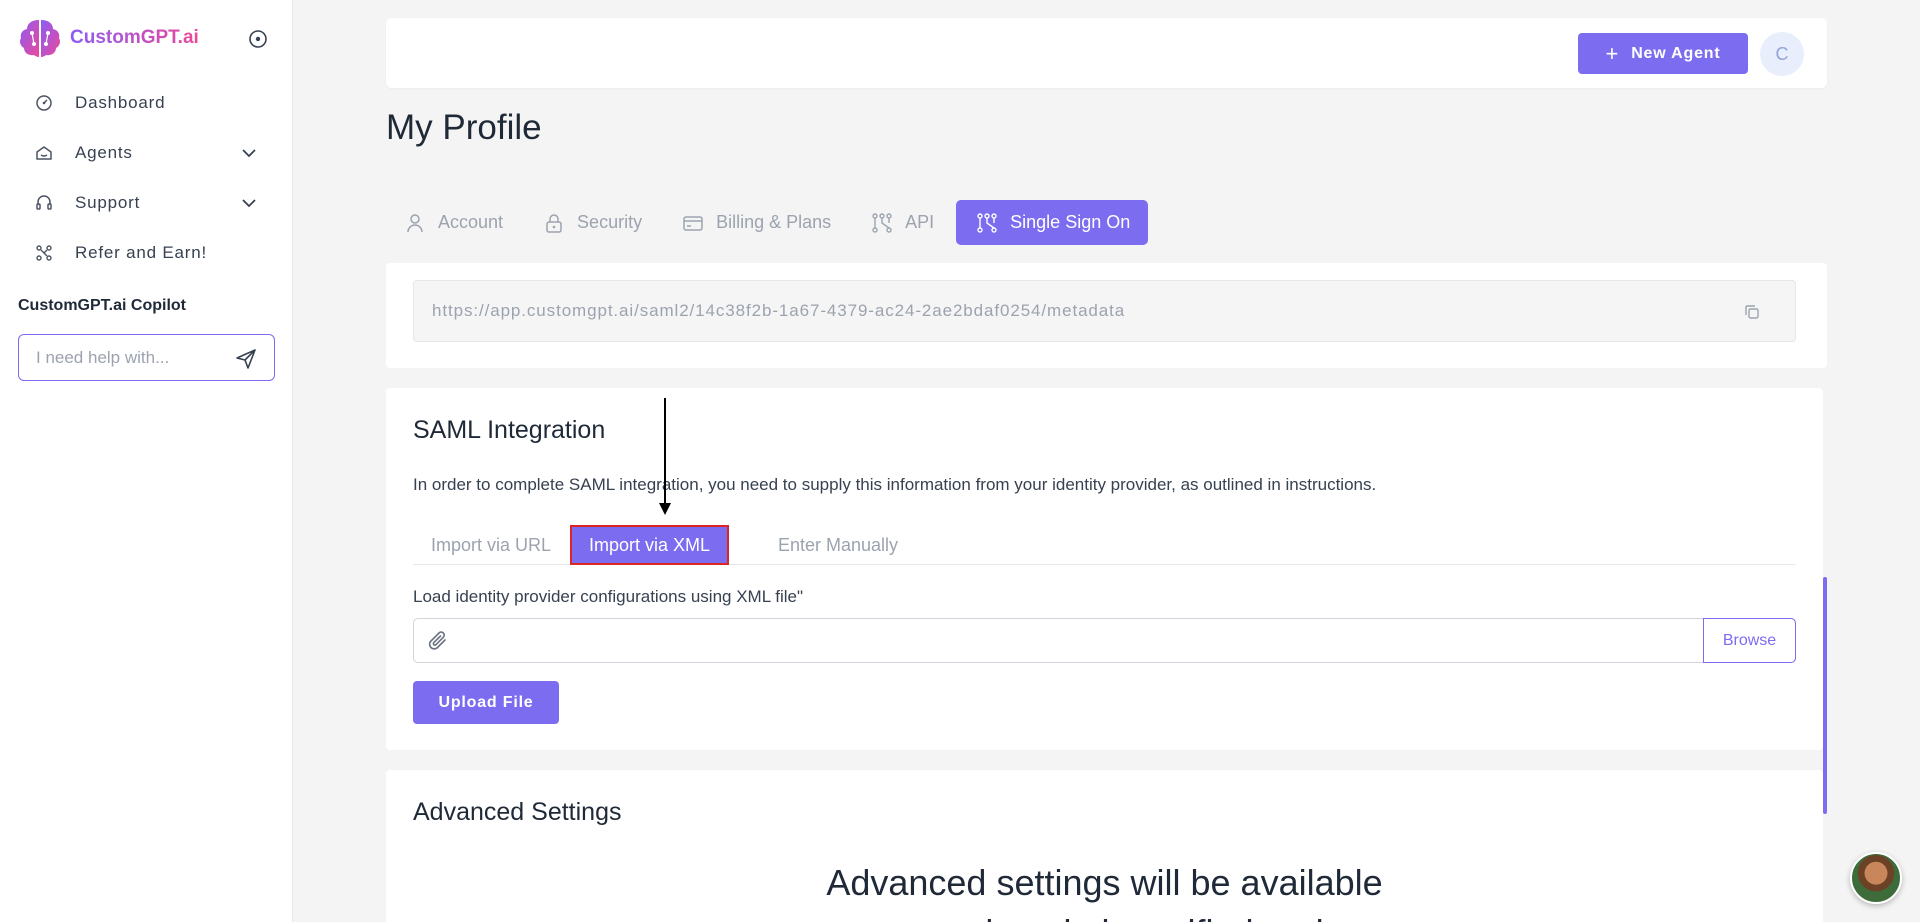 The height and width of the screenshot is (922, 1920). I want to click on tab-account: Account, so click(453, 222).